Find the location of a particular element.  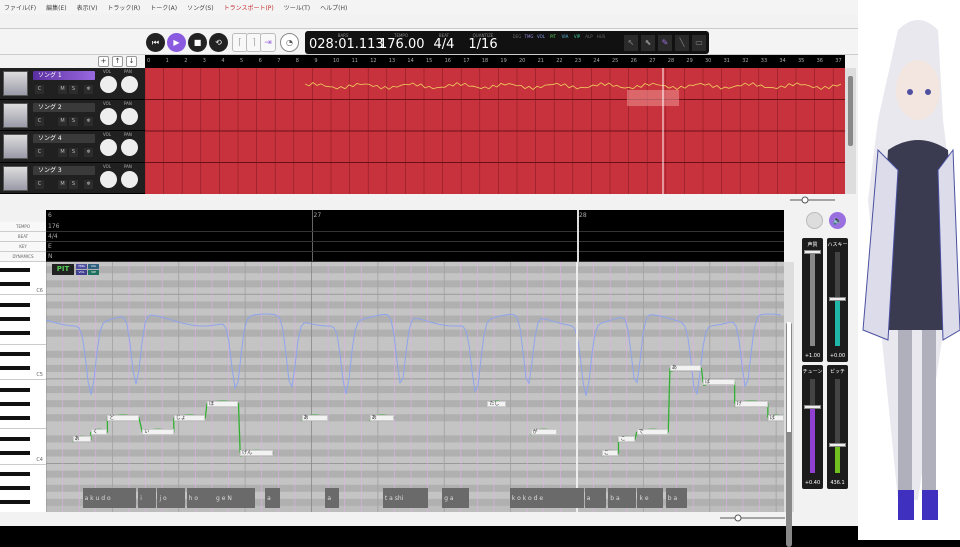

pitch-mode-badge: PIT is located at coordinates (63, 269).